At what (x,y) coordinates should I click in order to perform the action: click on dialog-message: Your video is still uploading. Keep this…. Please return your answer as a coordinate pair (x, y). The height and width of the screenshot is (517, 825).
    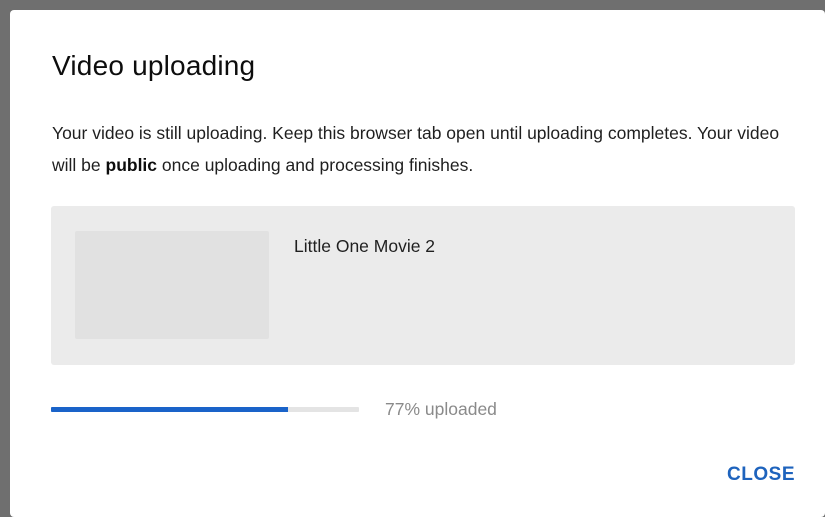
    Looking at the image, I should click on (422, 149).